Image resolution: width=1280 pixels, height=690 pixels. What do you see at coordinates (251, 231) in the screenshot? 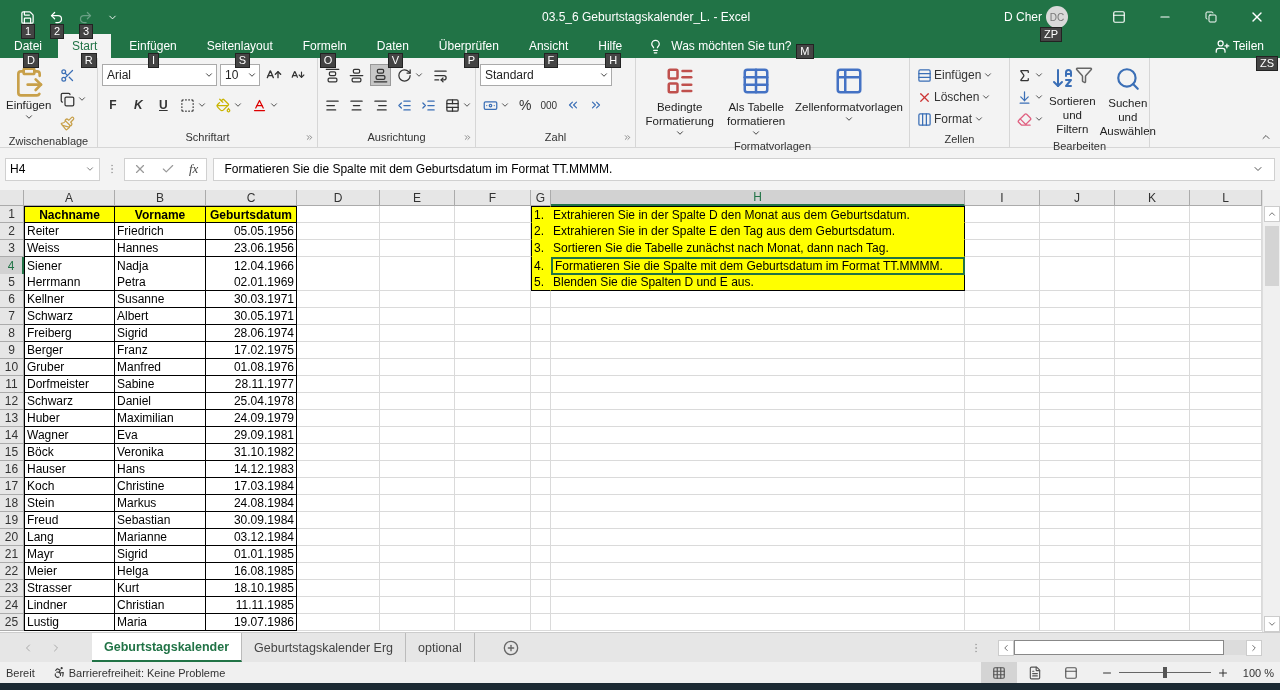
I see `table-cell: 05.05.1956` at bounding box center [251, 231].